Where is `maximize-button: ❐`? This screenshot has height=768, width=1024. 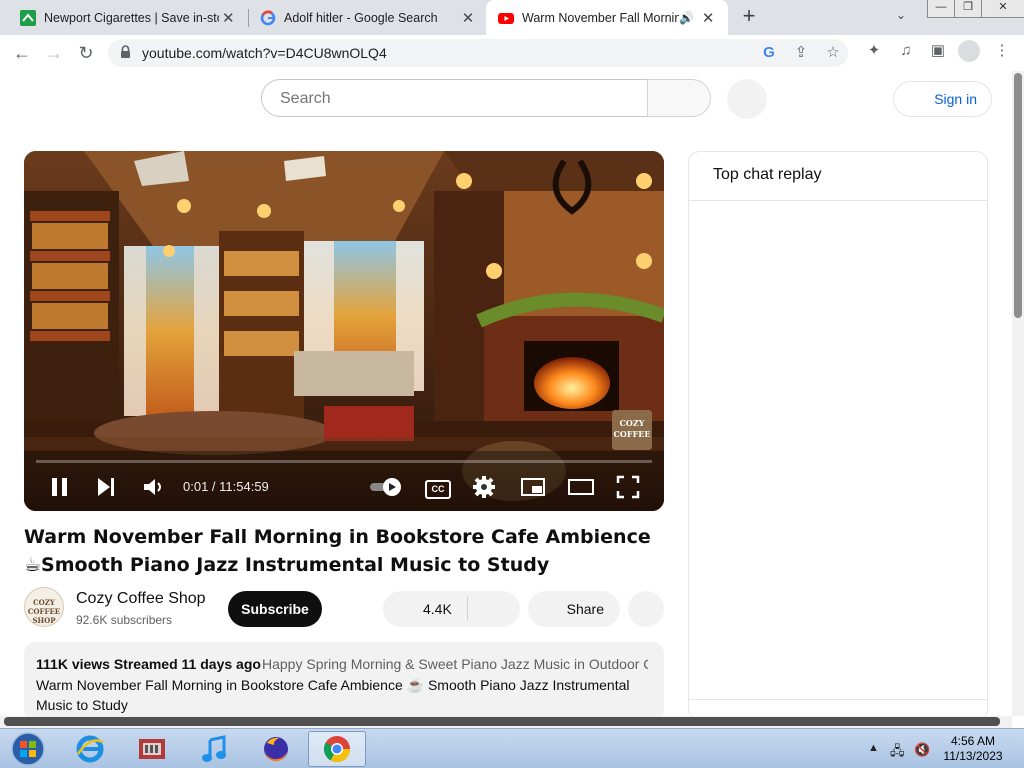 maximize-button: ❐ is located at coordinates (968, 9).